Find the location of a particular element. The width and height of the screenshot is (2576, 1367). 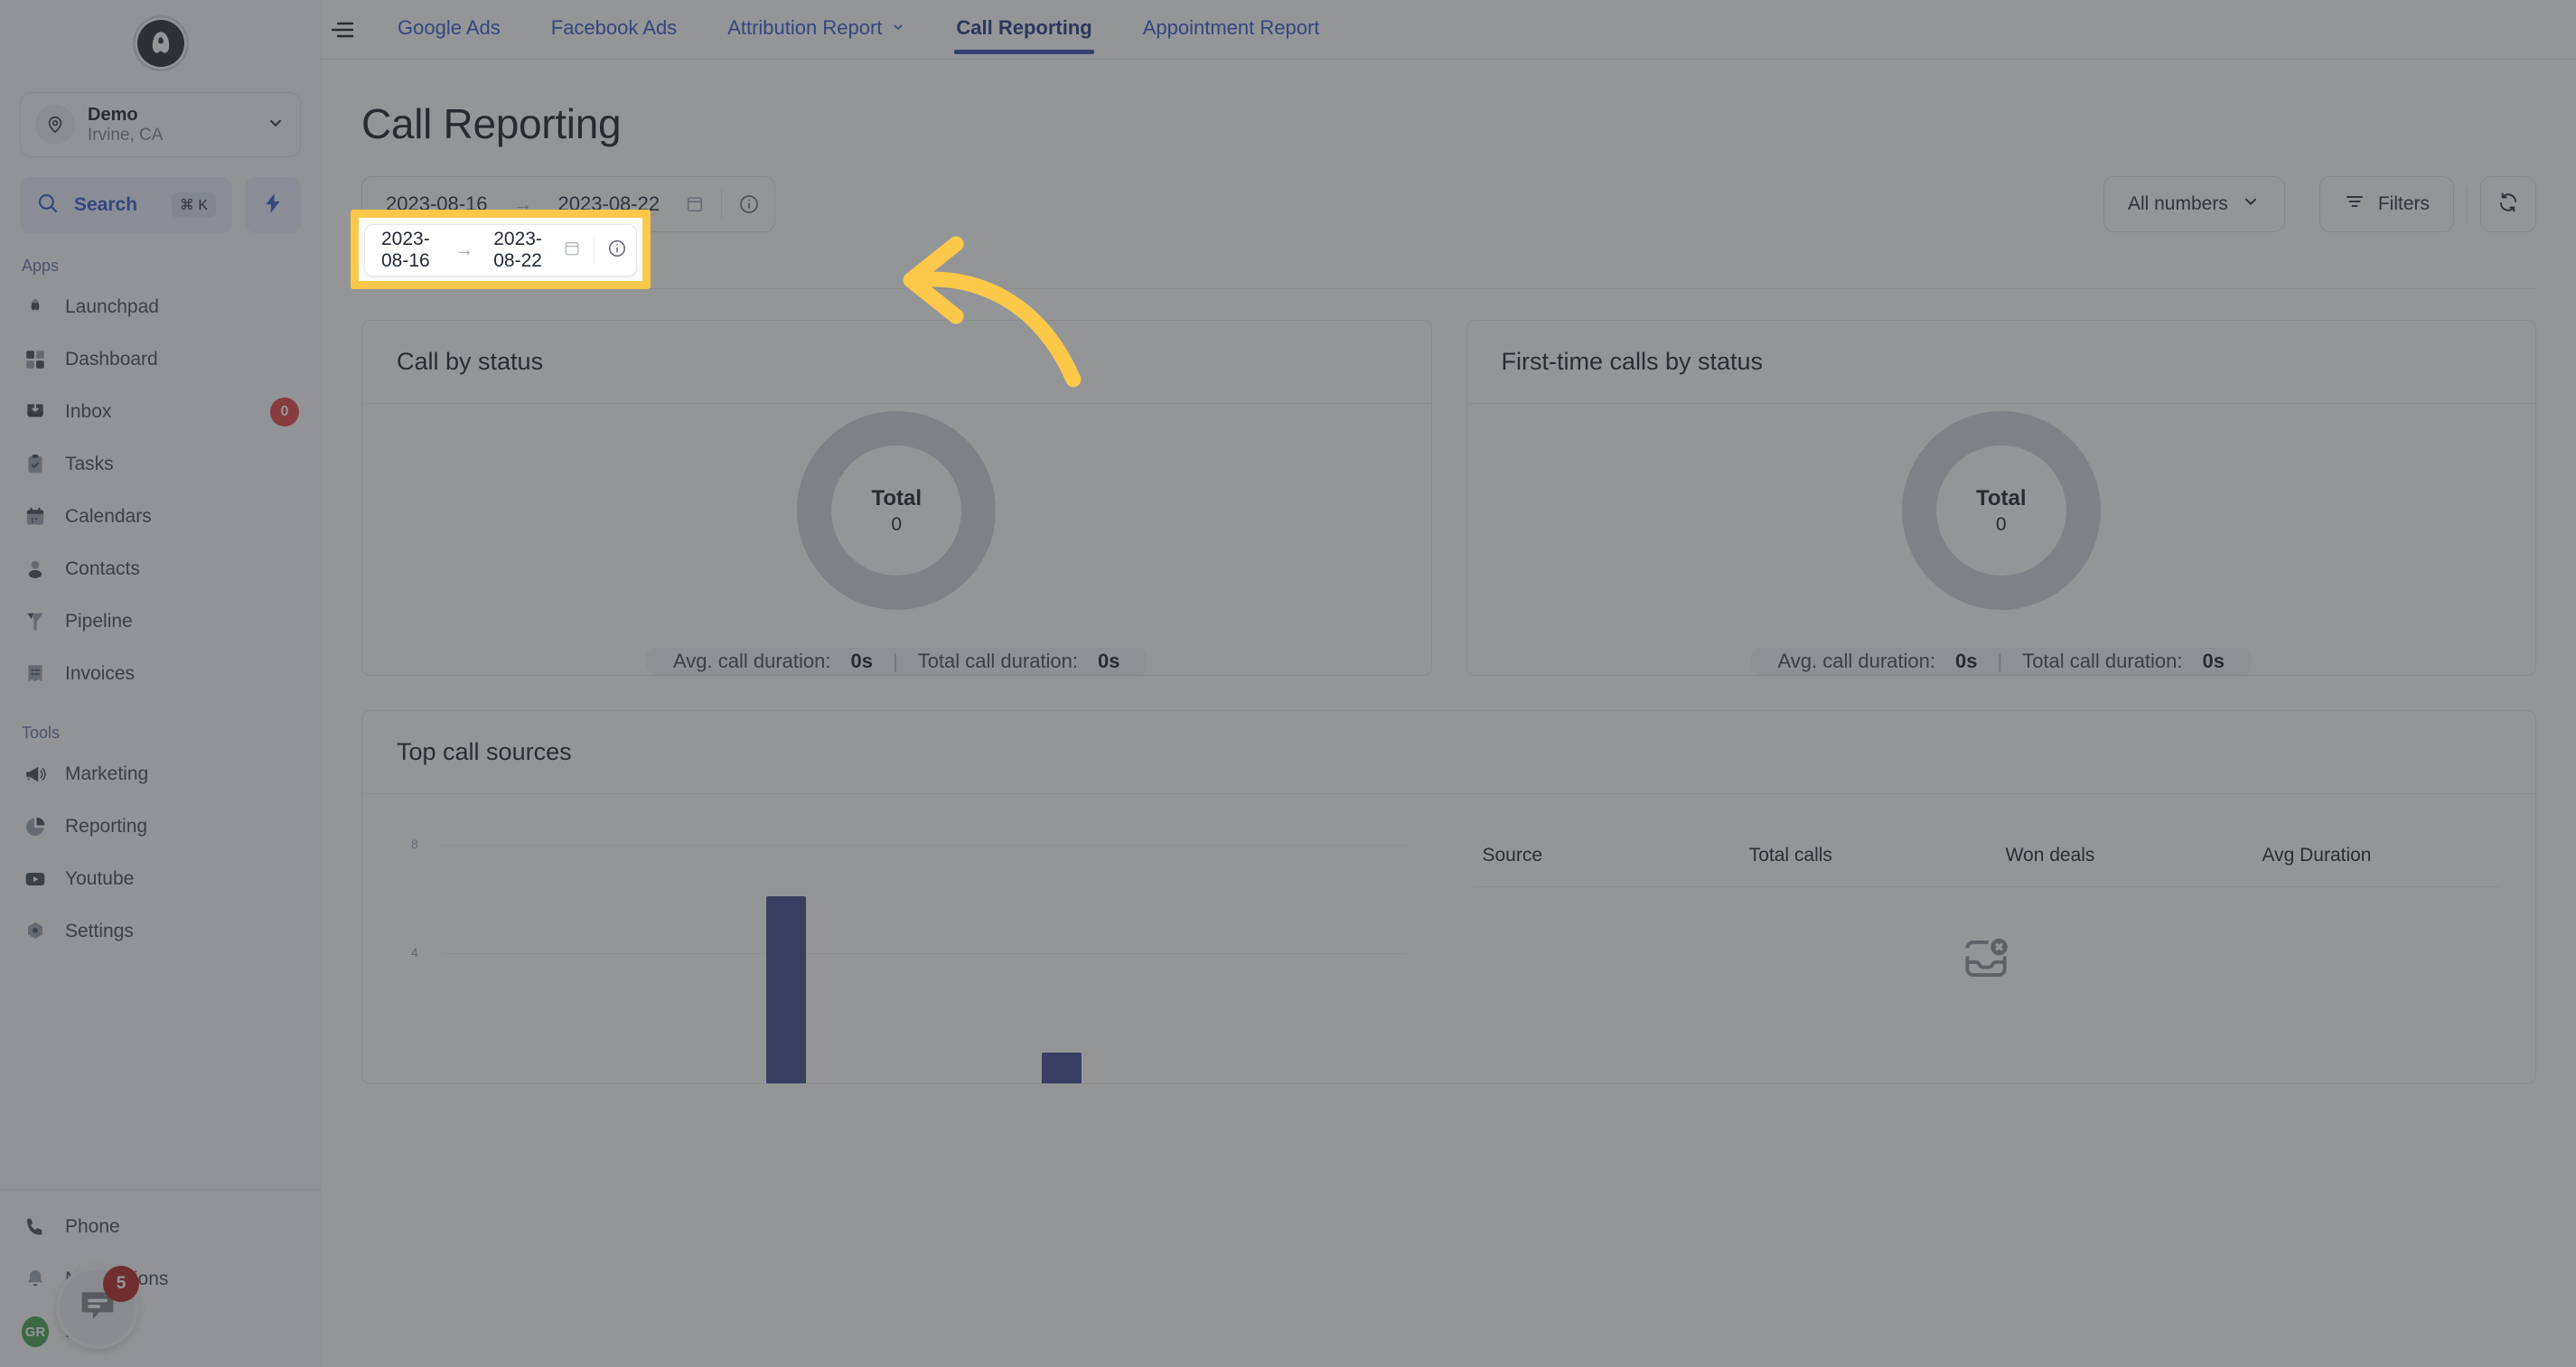

donut-center: Total 0 is located at coordinates (2000, 510).